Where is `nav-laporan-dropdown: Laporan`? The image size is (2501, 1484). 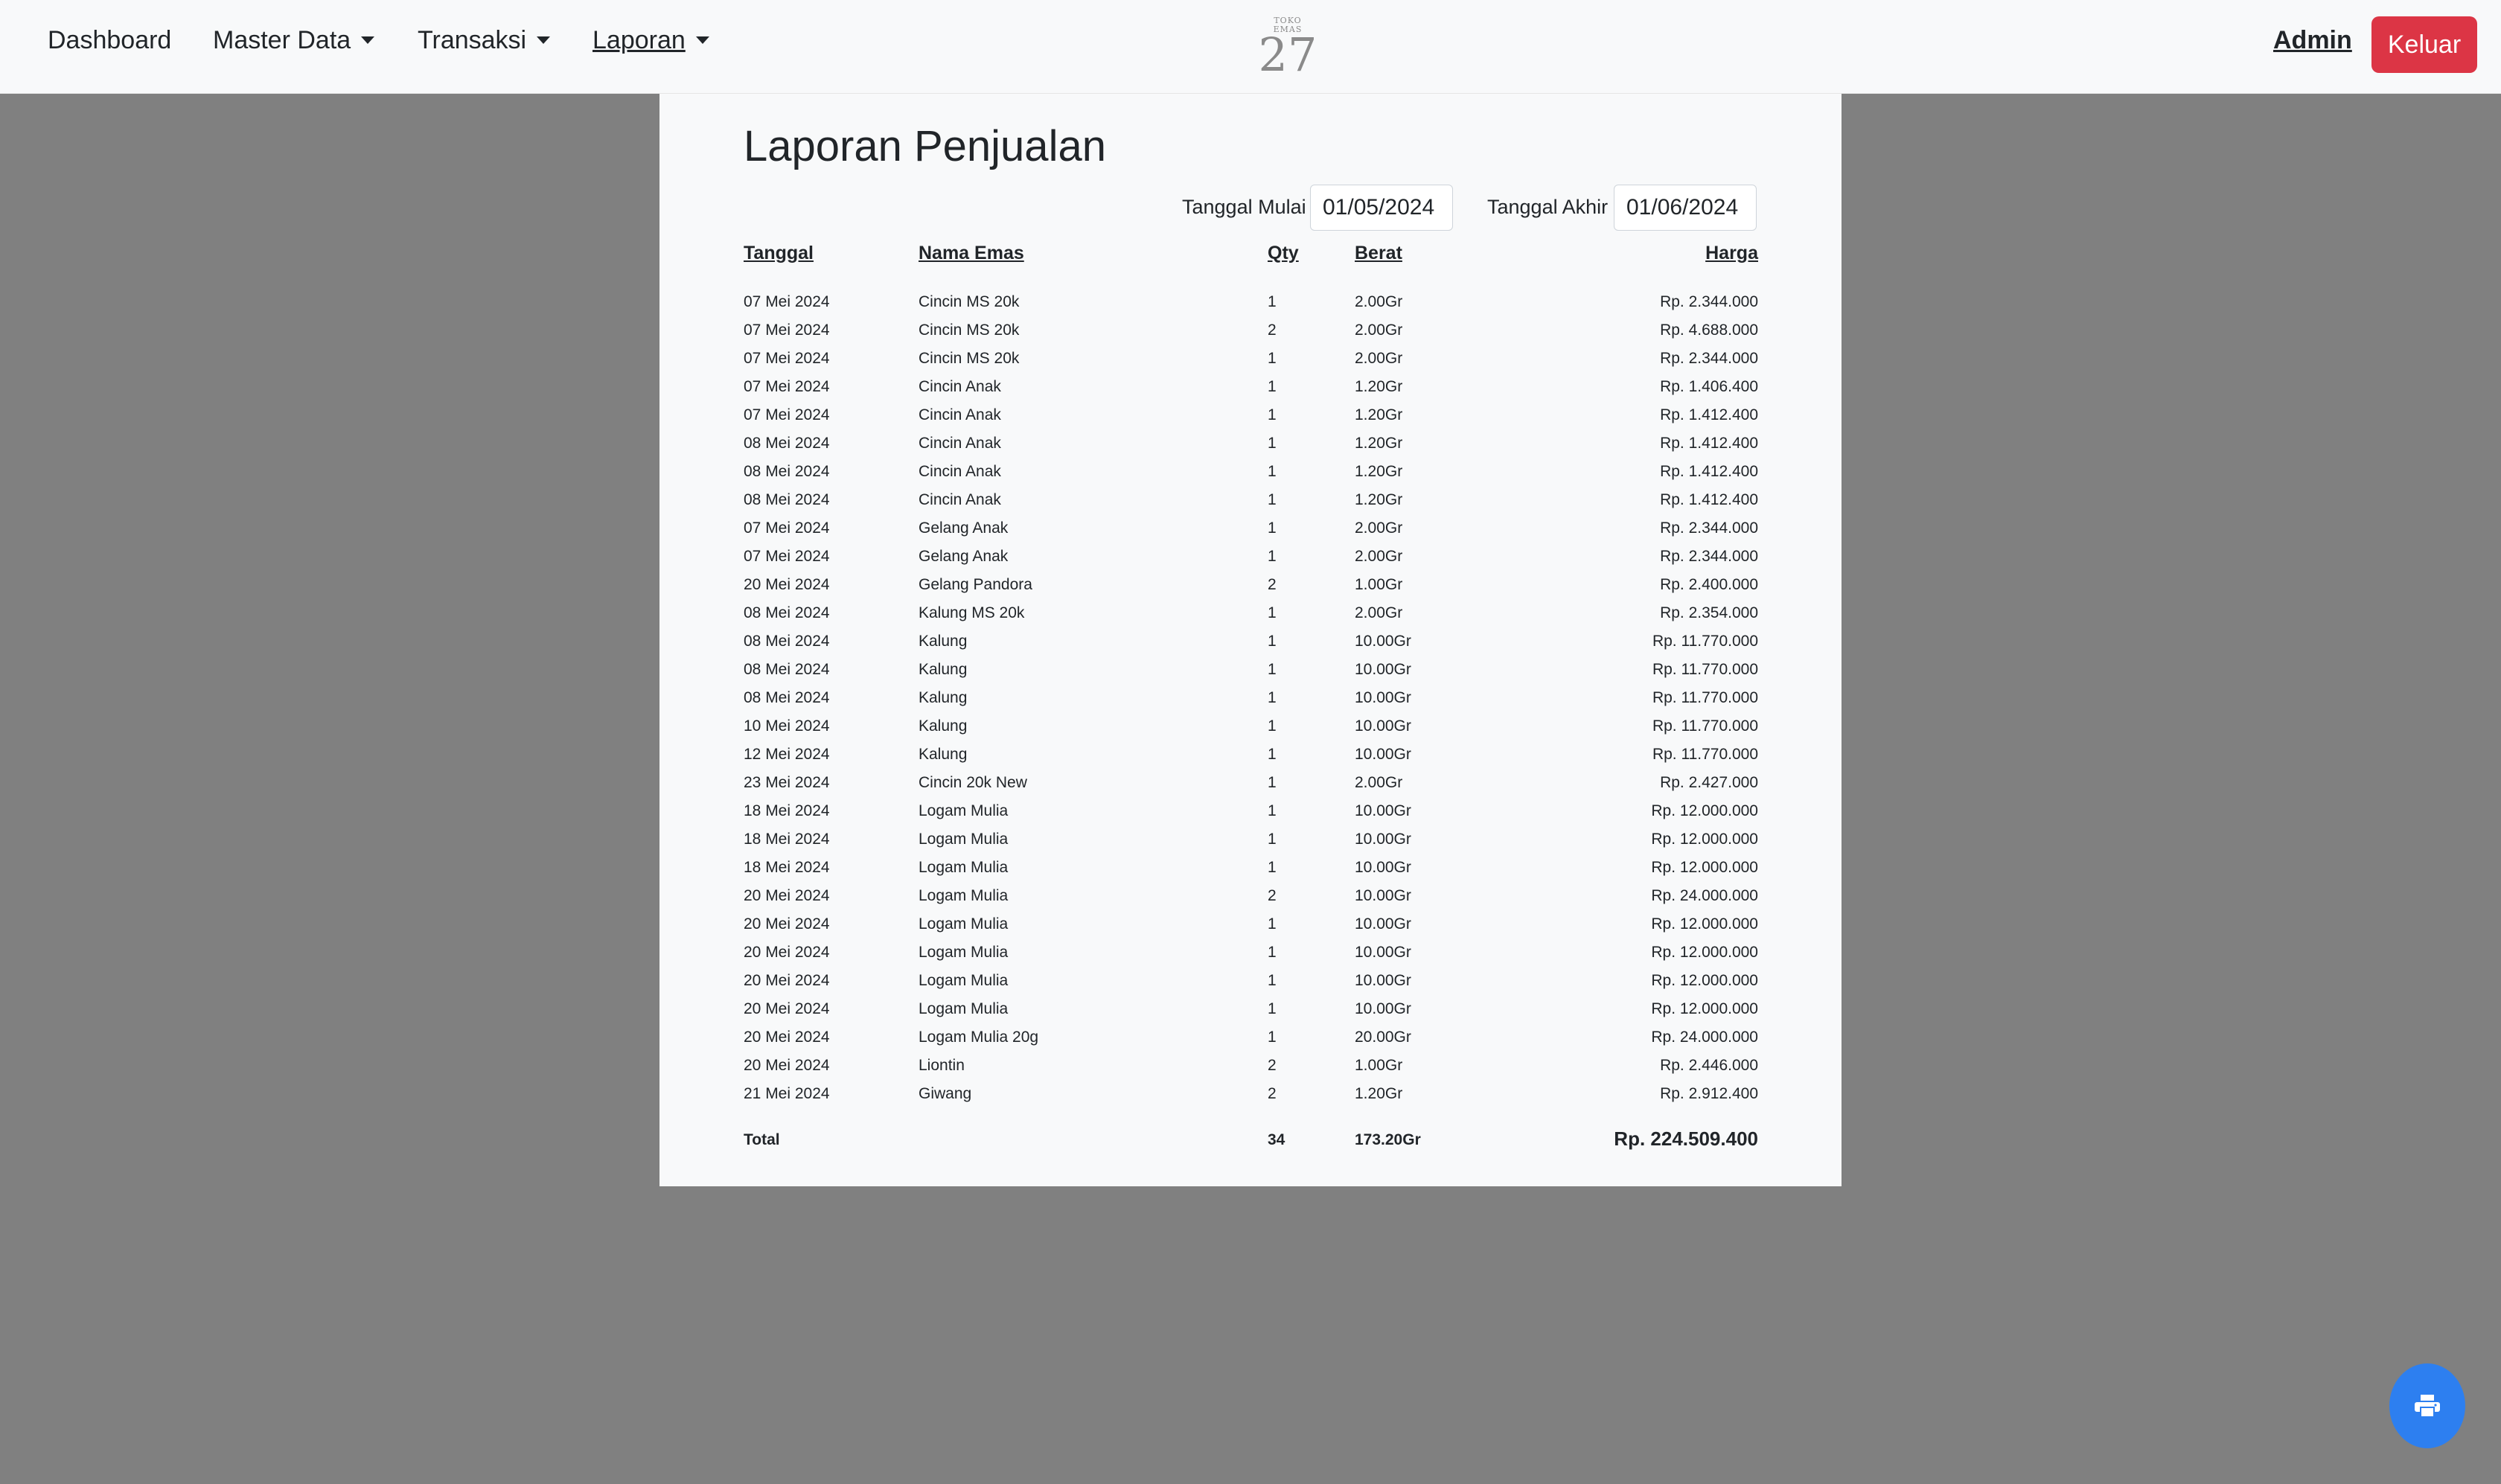 nav-laporan-dropdown: Laporan is located at coordinates (650, 40).